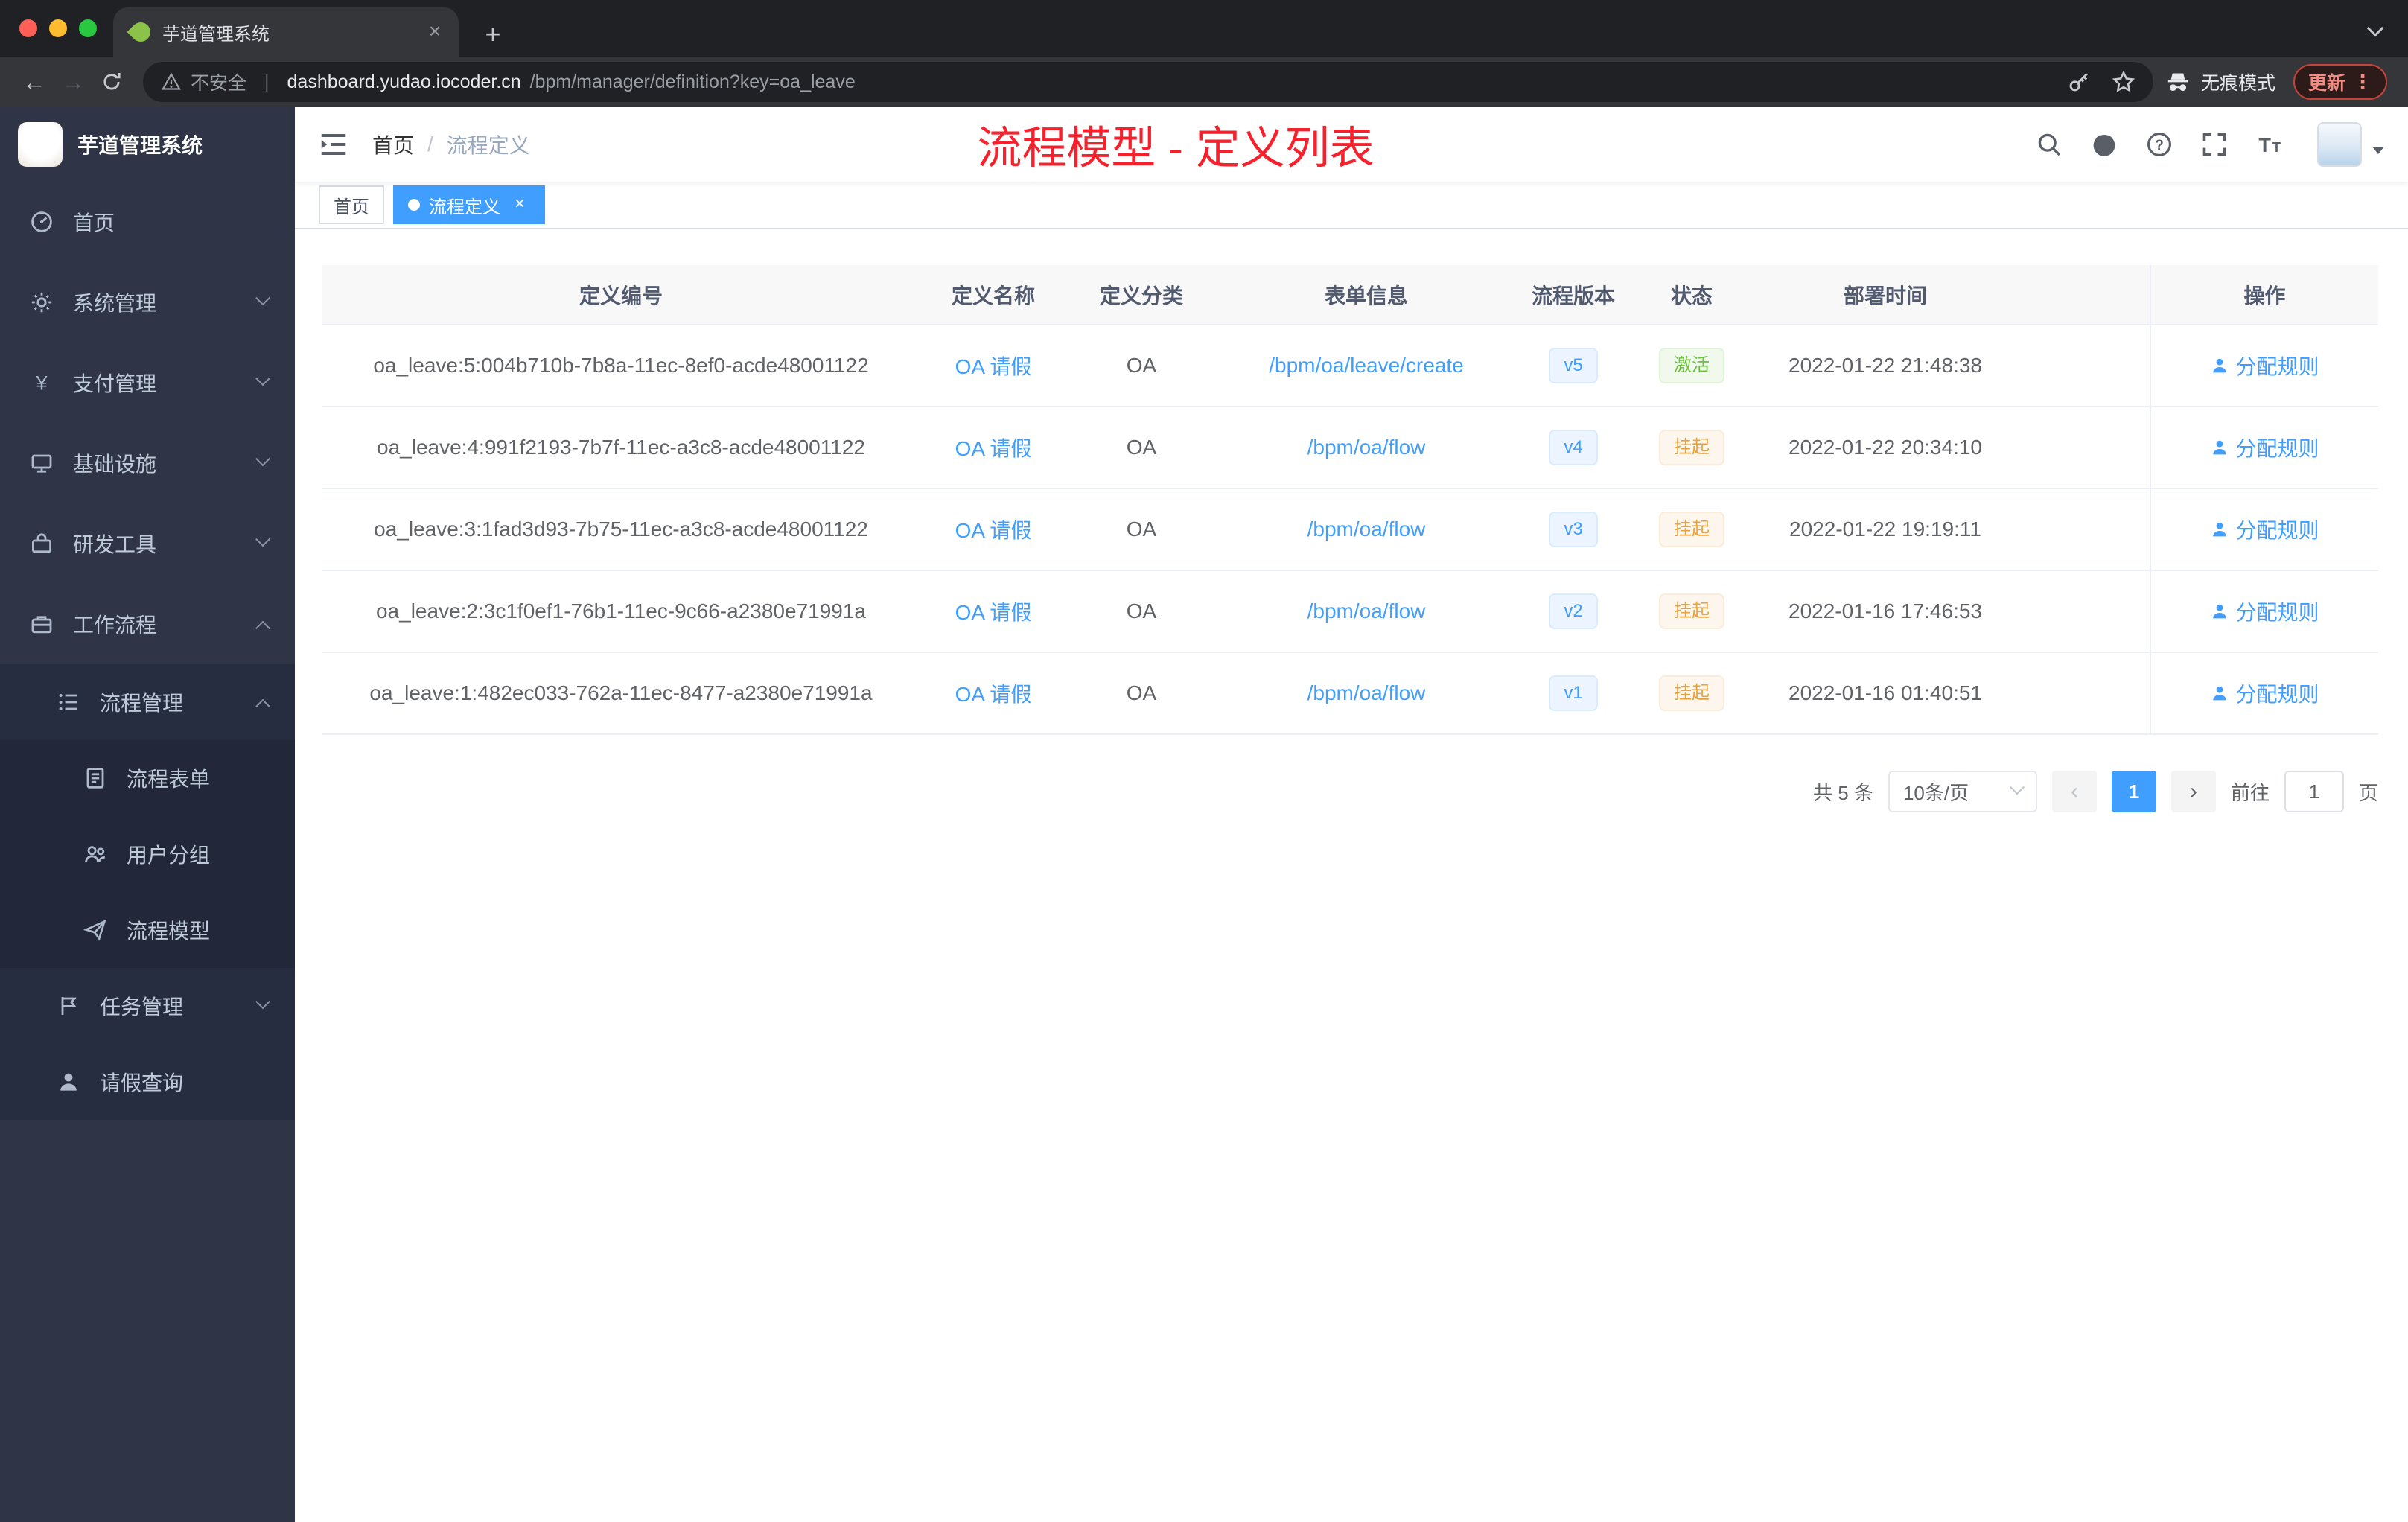 The image size is (2408, 1522). I want to click on svg-text: T, so click(2276, 147).